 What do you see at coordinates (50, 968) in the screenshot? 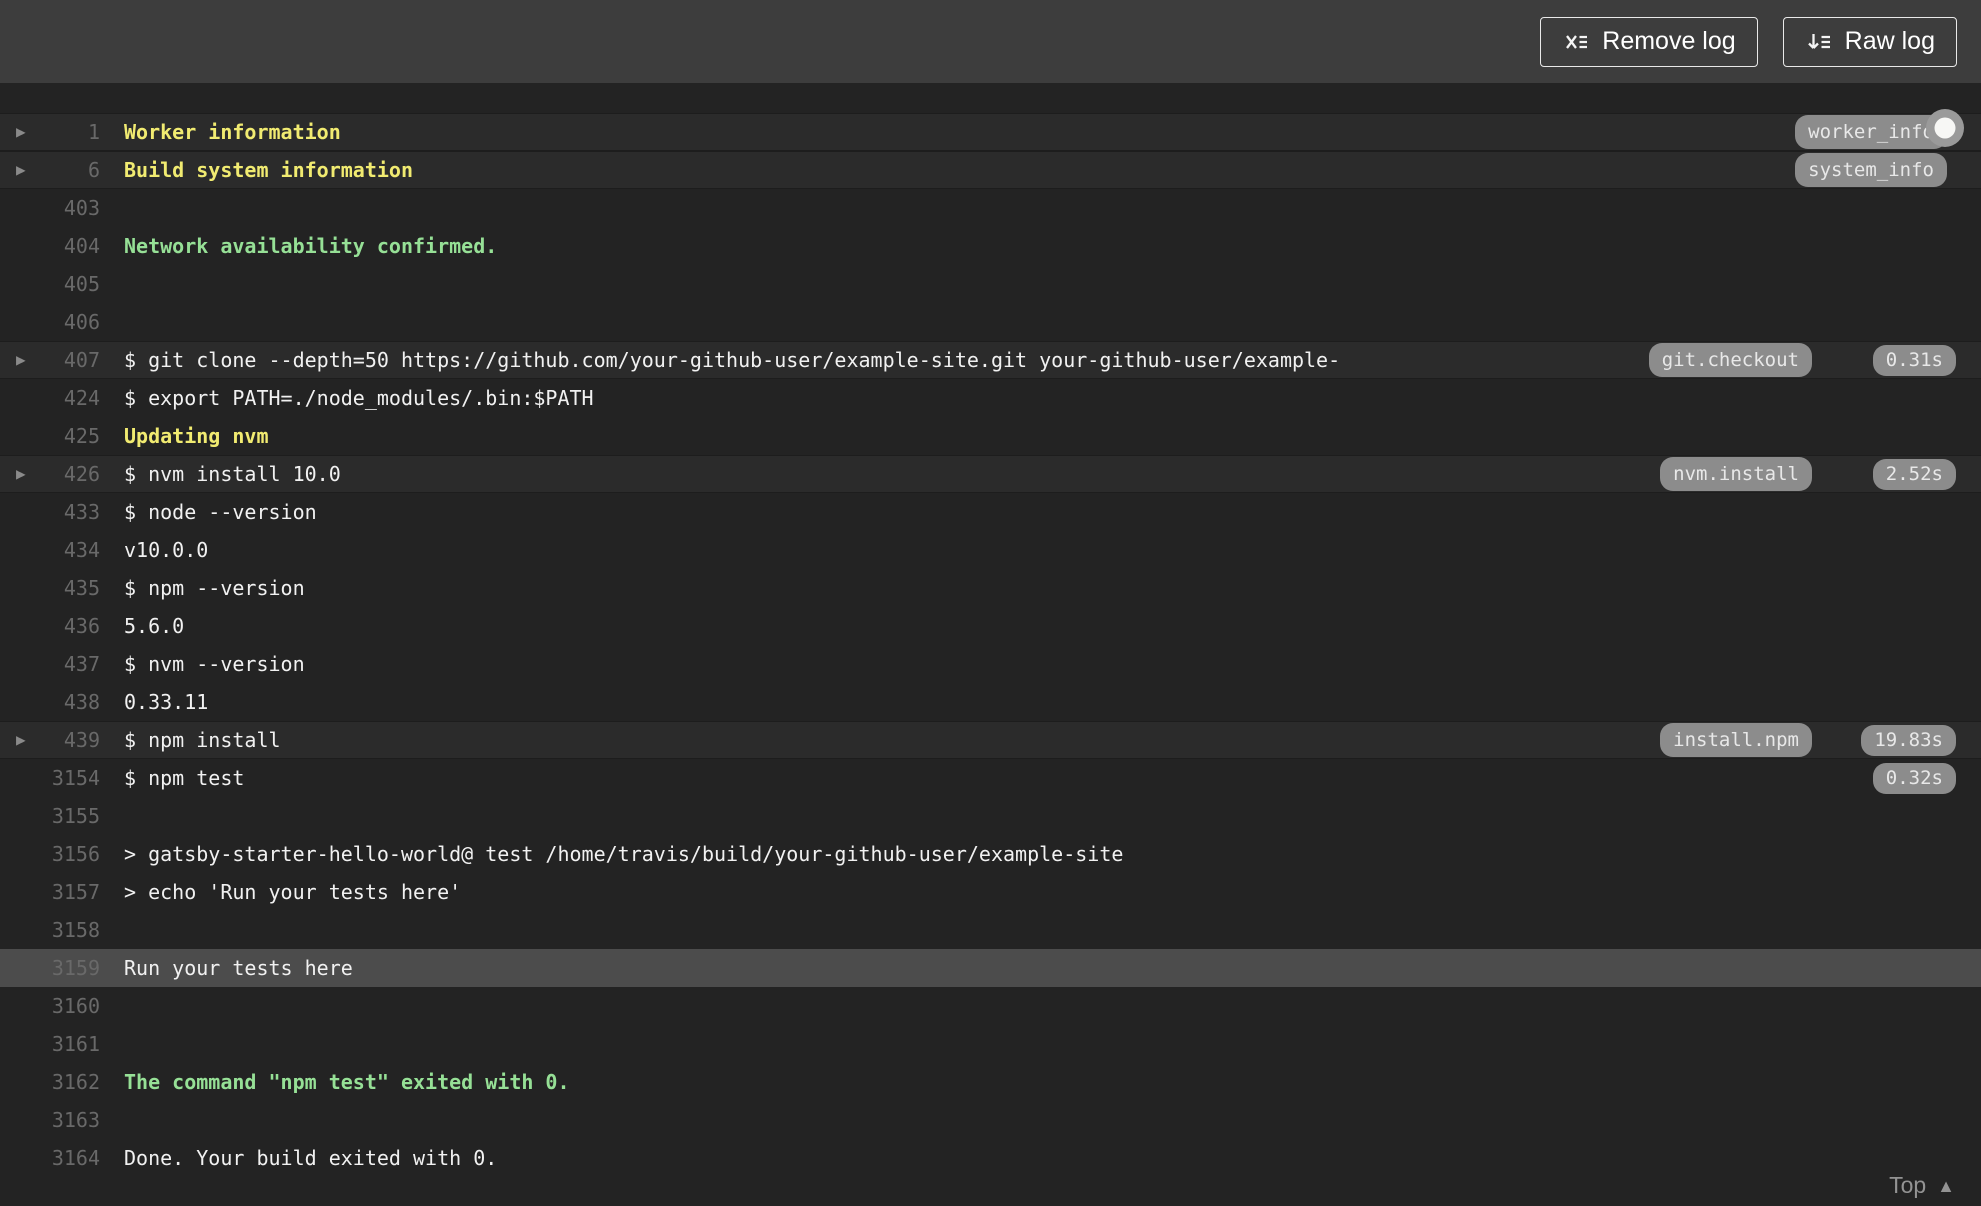
I see `line-number: 3159` at bounding box center [50, 968].